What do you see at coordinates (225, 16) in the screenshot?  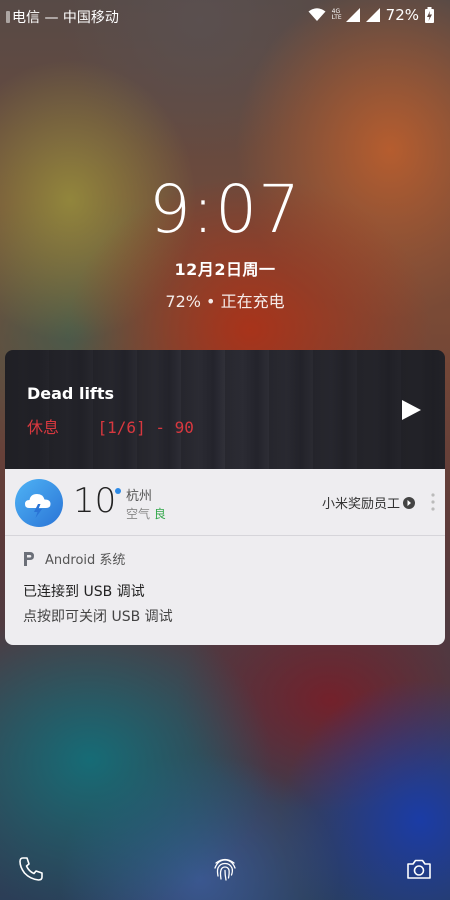 I see `status-bar: 电信 — 中国移动 4G LTE 72%` at bounding box center [225, 16].